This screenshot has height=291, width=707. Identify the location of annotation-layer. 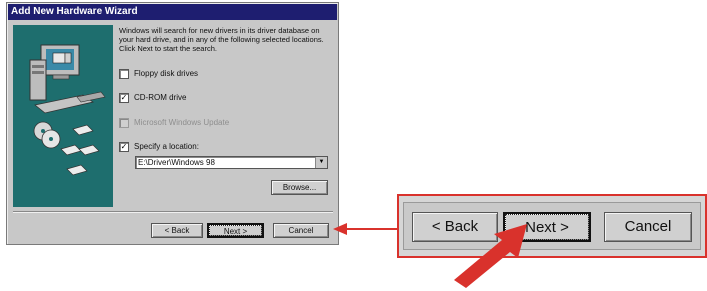
(430, 255).